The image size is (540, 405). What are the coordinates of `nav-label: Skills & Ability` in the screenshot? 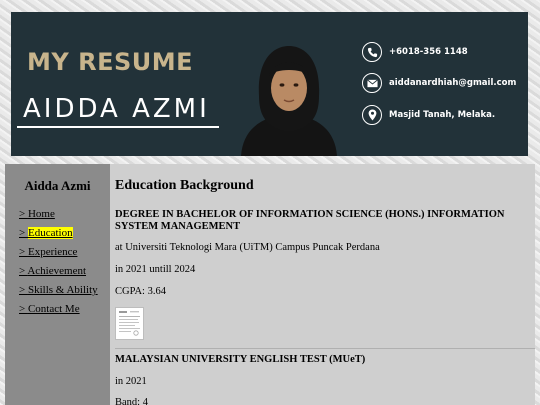 It's located at (62, 290).